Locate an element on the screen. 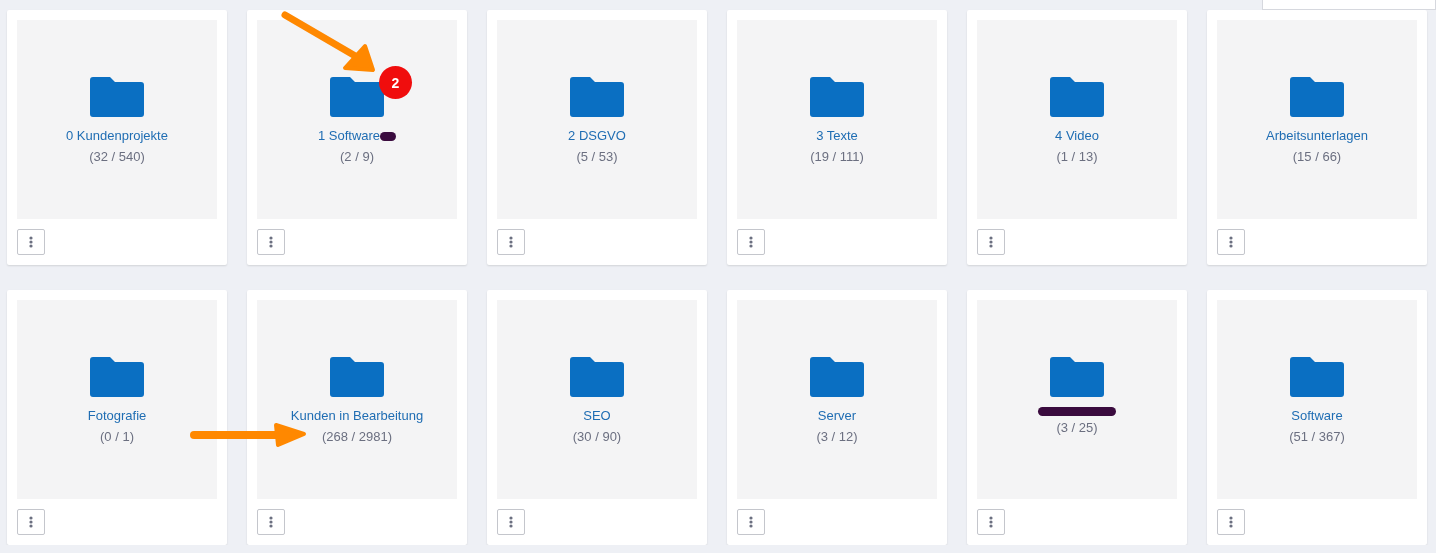 Image resolution: width=1436 pixels, height=553 pixels. folder-name: Fotografie is located at coordinates (117, 416).